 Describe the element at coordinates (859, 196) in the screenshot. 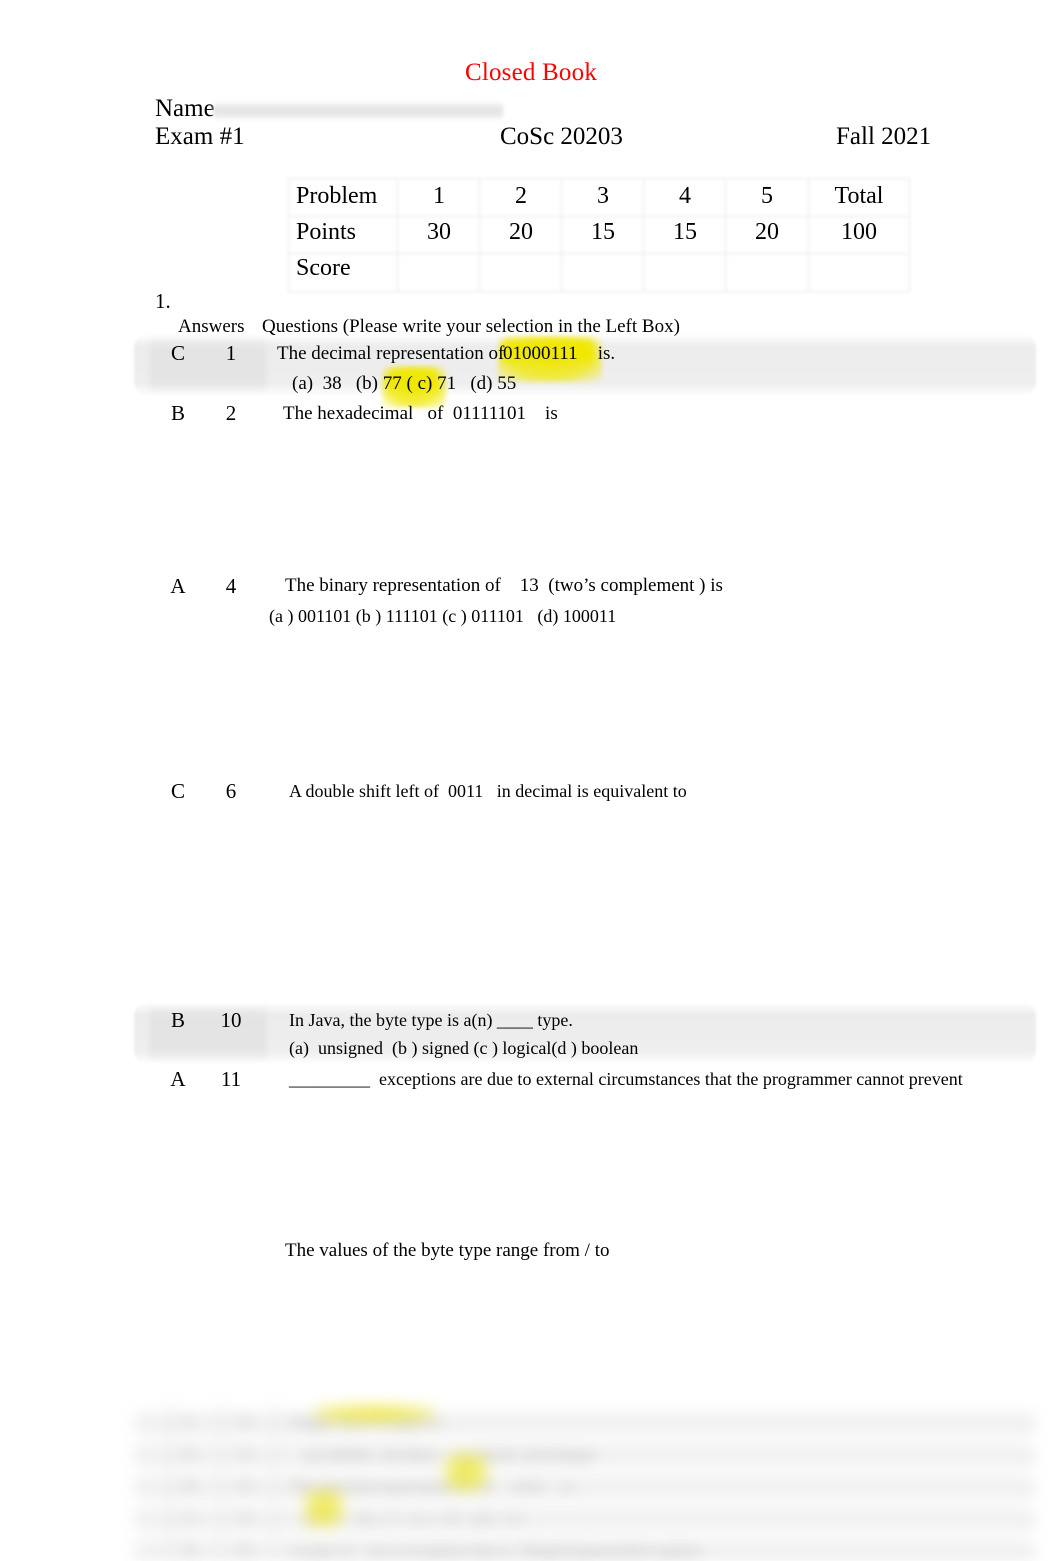

I see `score-cell: Total` at that location.